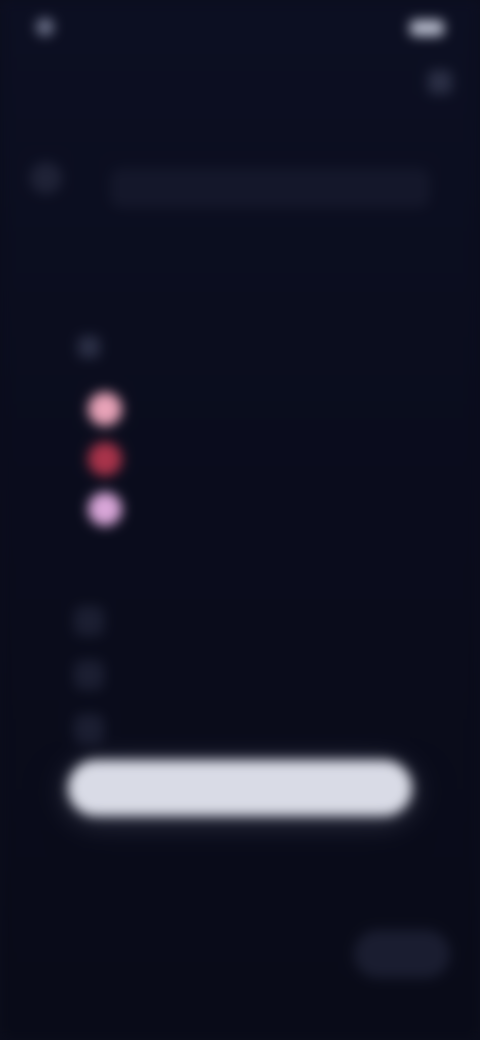  What do you see at coordinates (427, 28) in the screenshot?
I see `battery-icon` at bounding box center [427, 28].